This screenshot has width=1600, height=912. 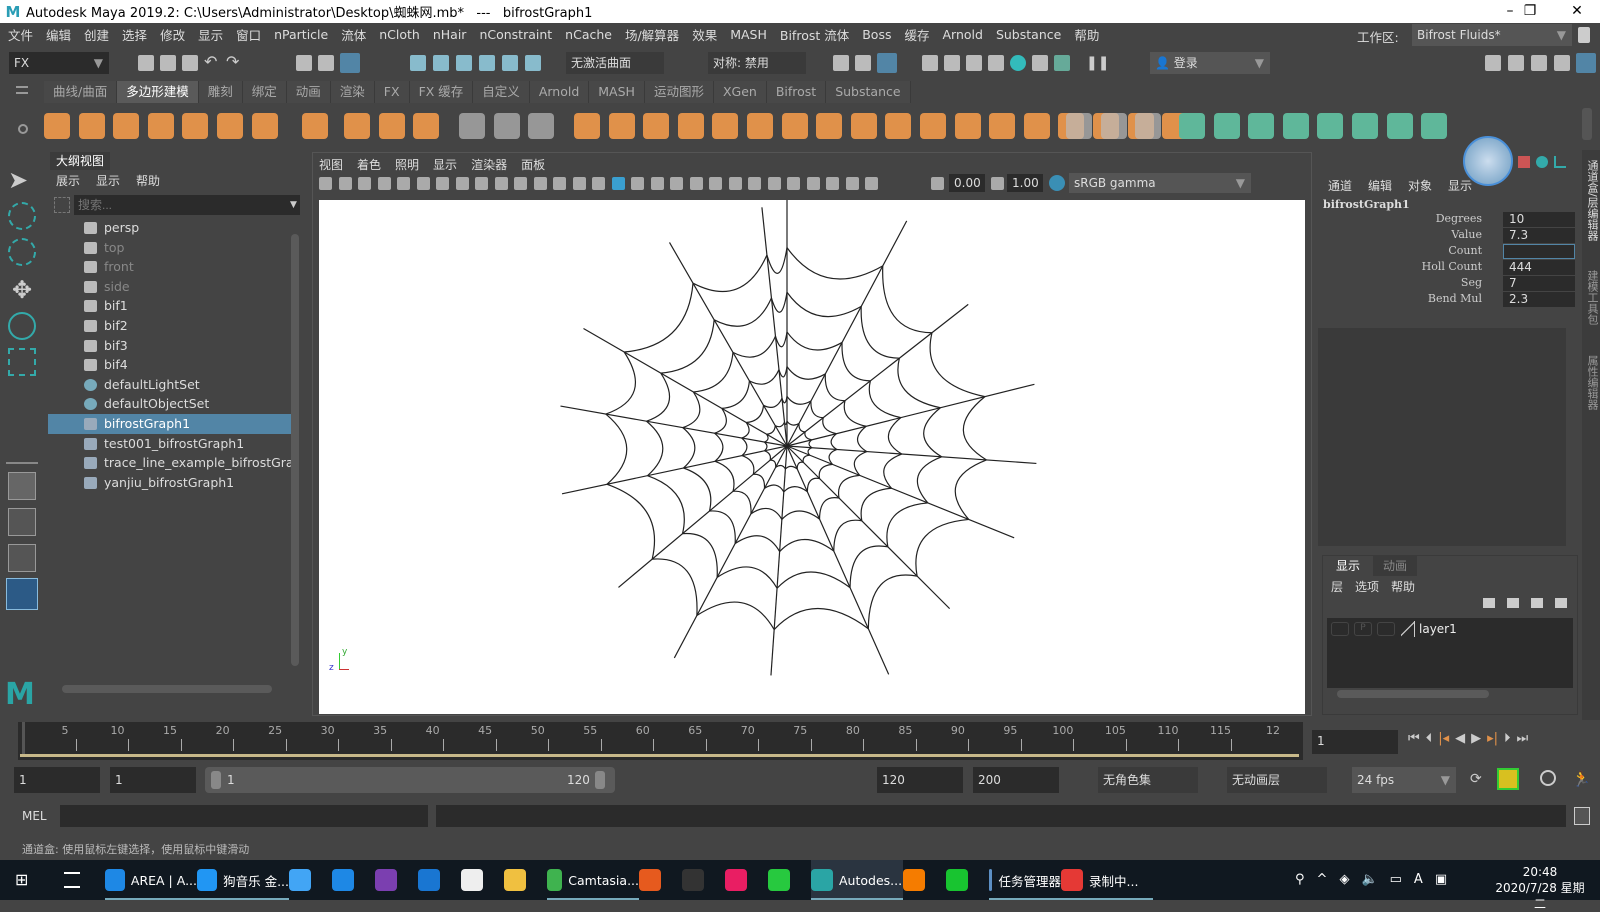 What do you see at coordinates (704, 34) in the screenshot?
I see `menu-item: 效果` at bounding box center [704, 34].